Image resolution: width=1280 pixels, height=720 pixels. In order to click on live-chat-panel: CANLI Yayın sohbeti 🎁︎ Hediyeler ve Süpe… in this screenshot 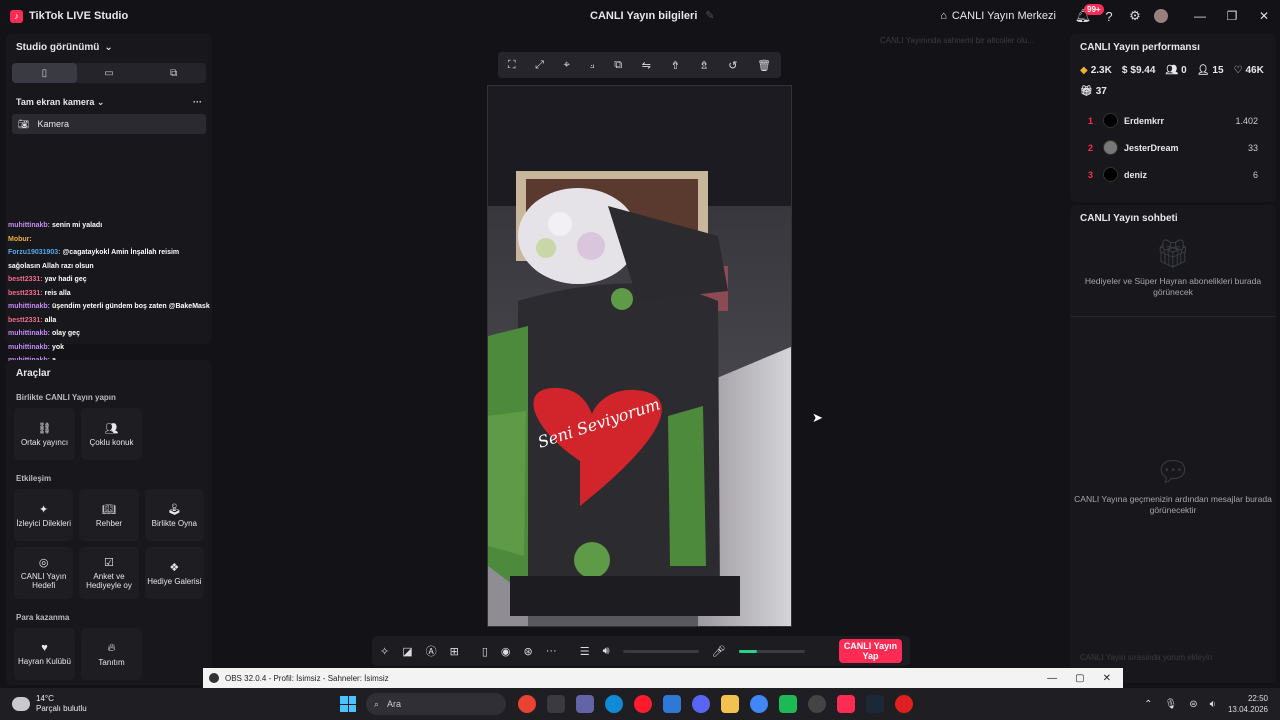, I will do `click(1173, 444)`.